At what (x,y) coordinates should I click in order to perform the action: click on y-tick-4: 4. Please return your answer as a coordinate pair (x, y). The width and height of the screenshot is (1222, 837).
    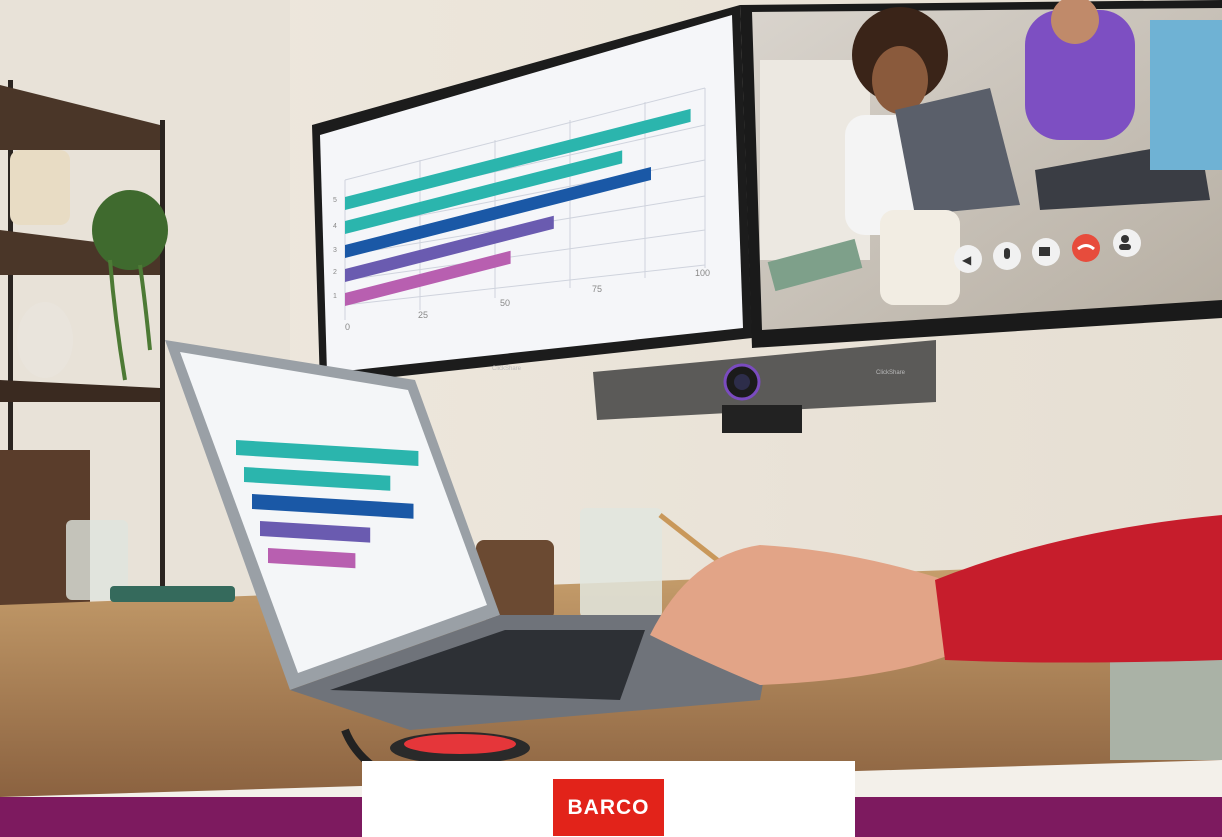
    Looking at the image, I should click on (335, 226).